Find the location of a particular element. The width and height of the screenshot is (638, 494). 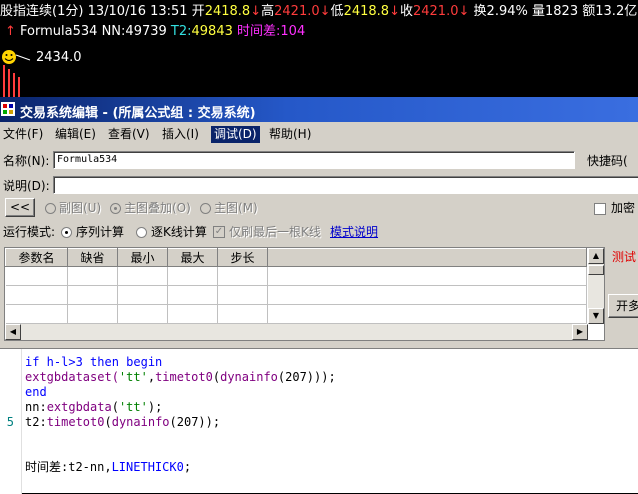

per-kline-calc-label: 逐K线计算 is located at coordinates (179, 232).